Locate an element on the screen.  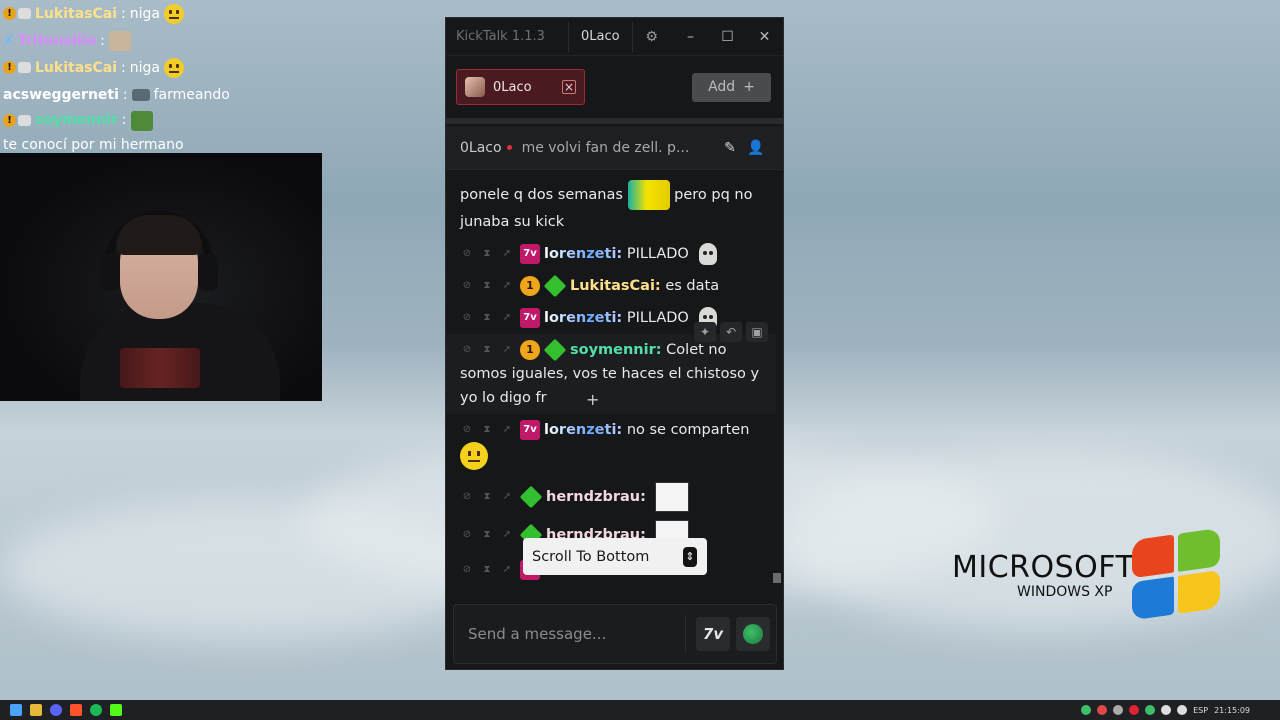
clock: 21:15:09 is located at coordinates (1232, 710).